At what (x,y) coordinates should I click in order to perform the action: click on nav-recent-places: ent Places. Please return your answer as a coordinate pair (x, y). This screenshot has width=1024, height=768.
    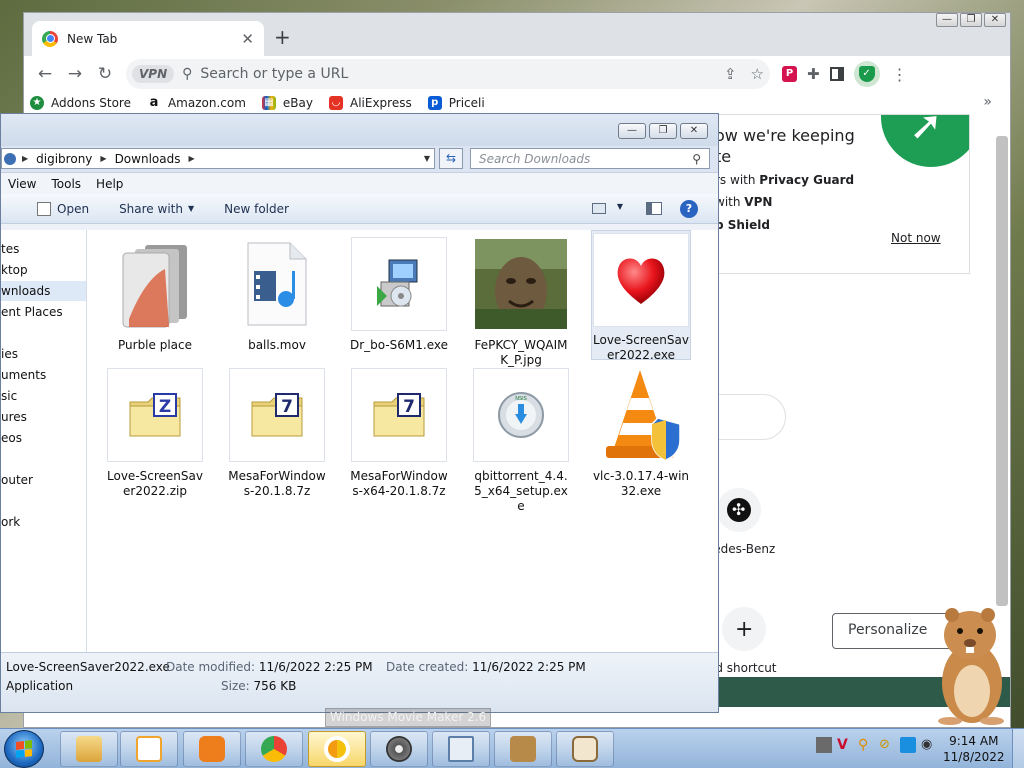
    Looking at the image, I should click on (32, 312).